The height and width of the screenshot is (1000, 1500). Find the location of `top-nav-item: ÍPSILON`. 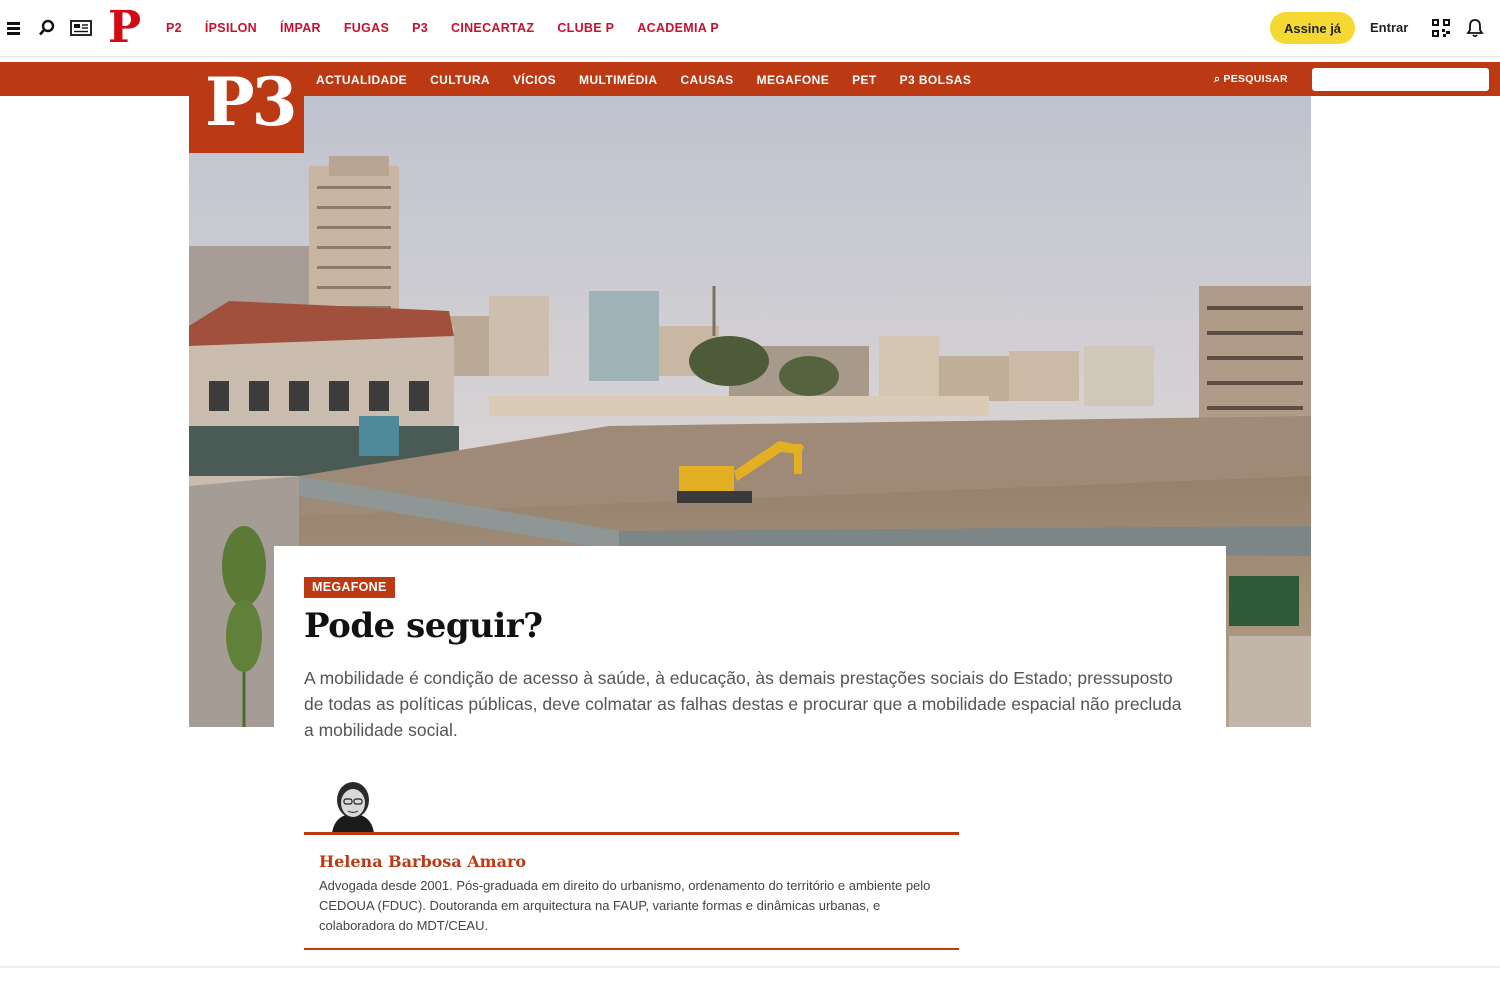

top-nav-item: ÍPSILON is located at coordinates (231, 28).